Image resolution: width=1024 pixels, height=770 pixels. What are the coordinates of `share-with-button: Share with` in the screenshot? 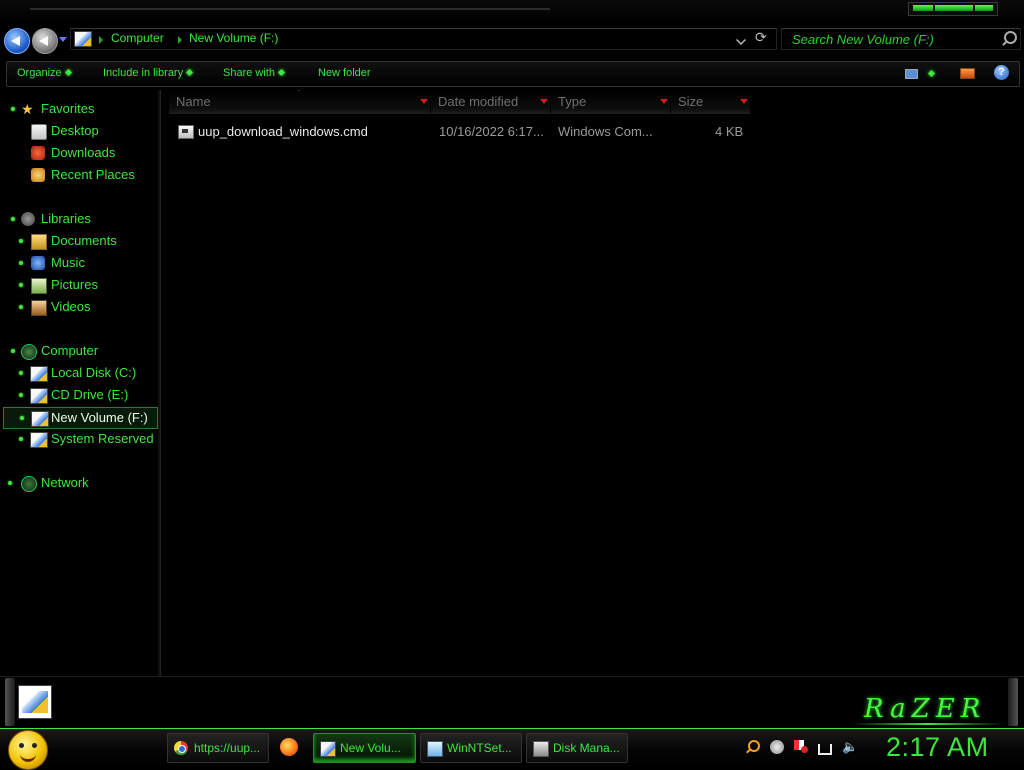 It's located at (254, 73).